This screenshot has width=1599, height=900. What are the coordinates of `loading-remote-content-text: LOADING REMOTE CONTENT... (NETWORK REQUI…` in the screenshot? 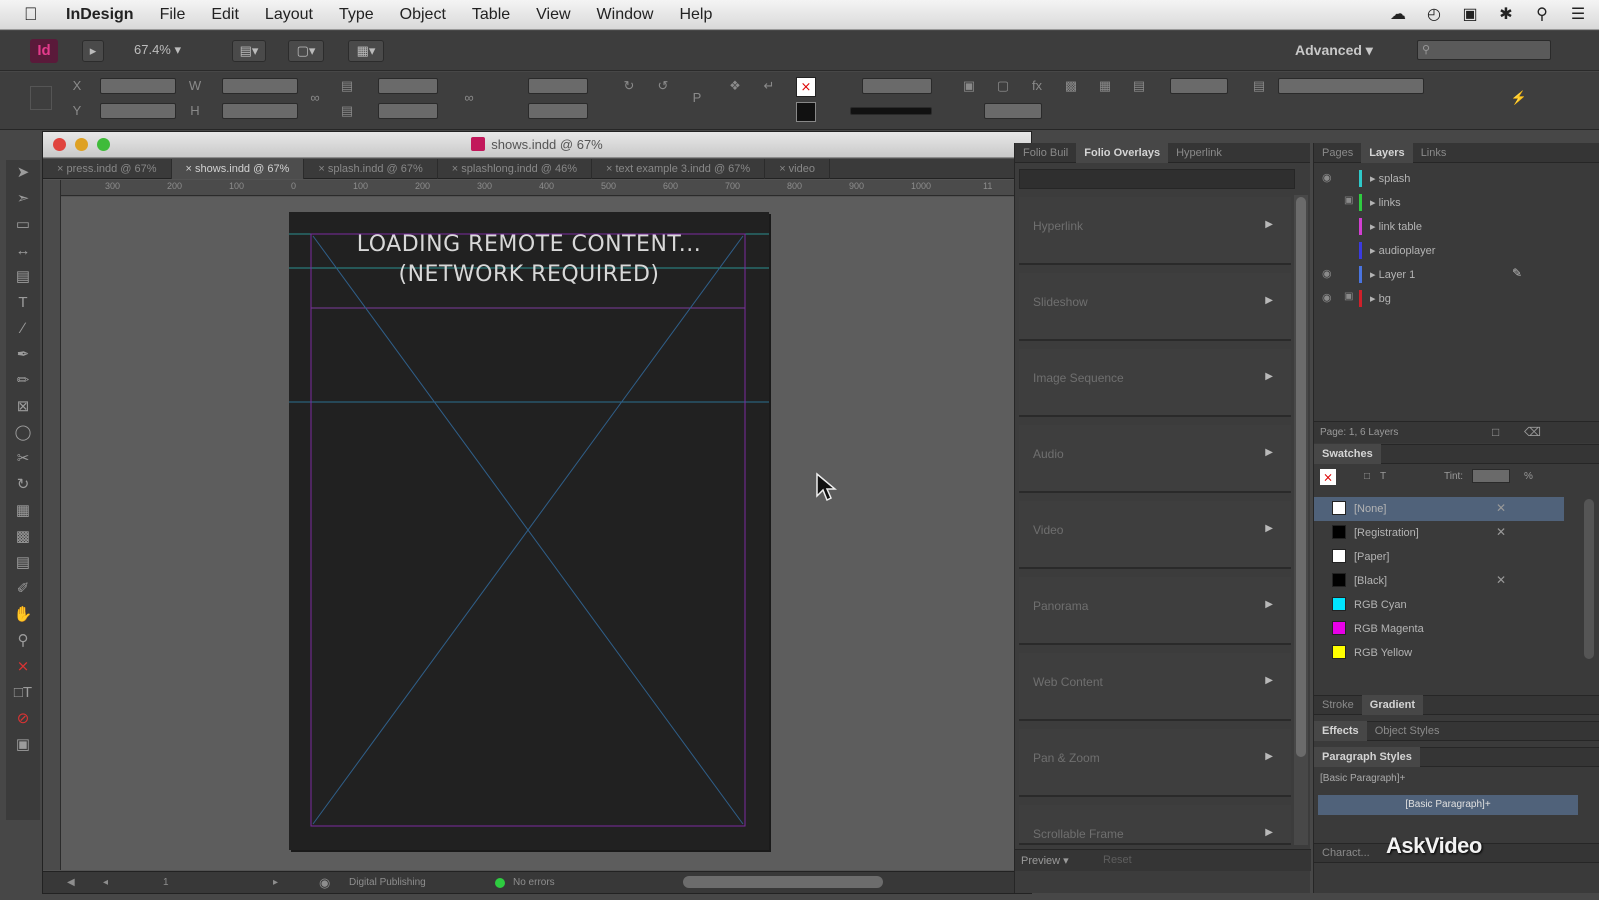 It's located at (529, 260).